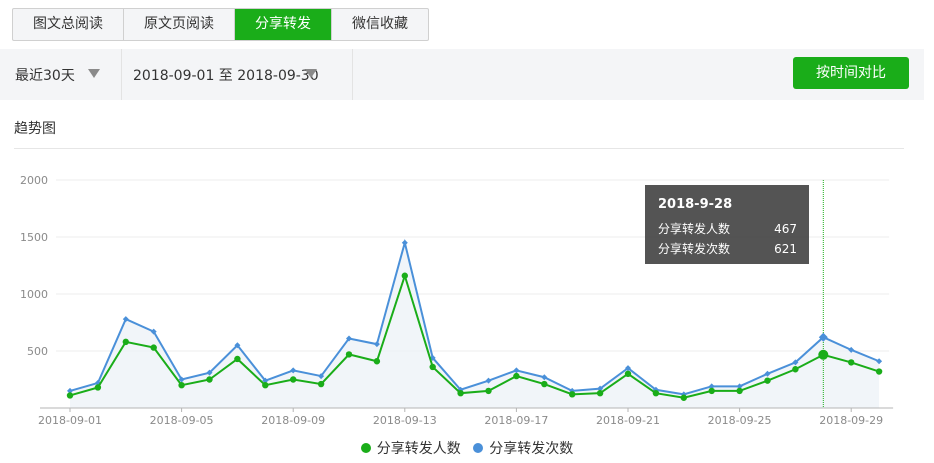 This screenshot has height=463, width=934. I want to click on date-range-label: 2018-09-01 至 2018-09-30, so click(226, 76).